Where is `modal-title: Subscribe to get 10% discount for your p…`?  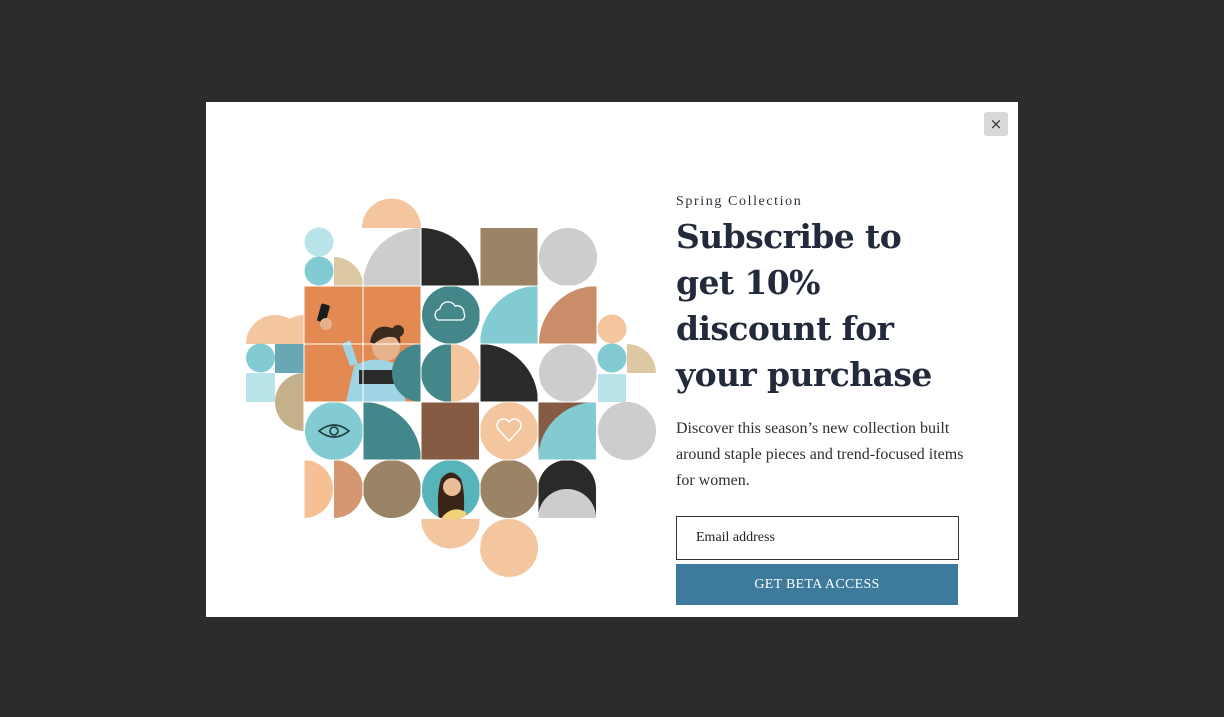
modal-title: Subscribe to get 10% discount for your p… is located at coordinates (804, 305).